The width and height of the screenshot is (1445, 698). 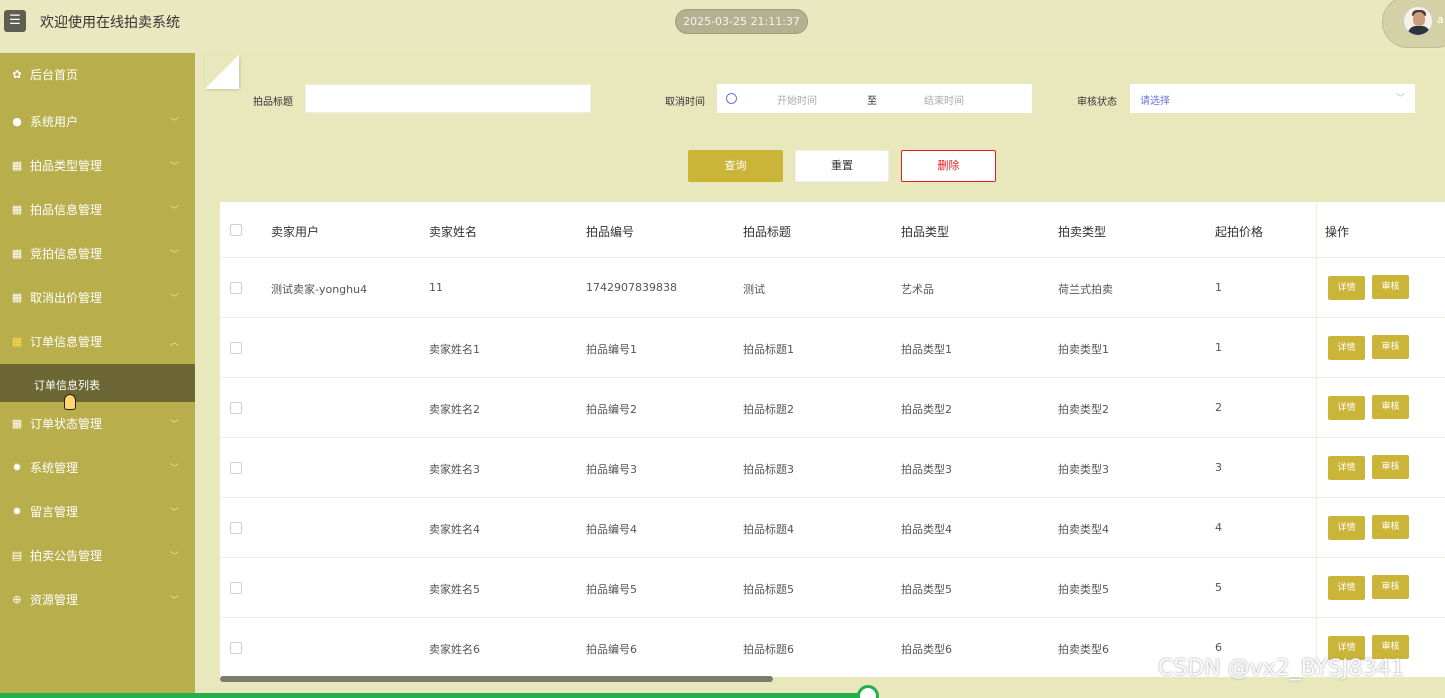 I want to click on sidebar-item-system-users: ● 系统用户 ﹀, so click(x=97, y=122).